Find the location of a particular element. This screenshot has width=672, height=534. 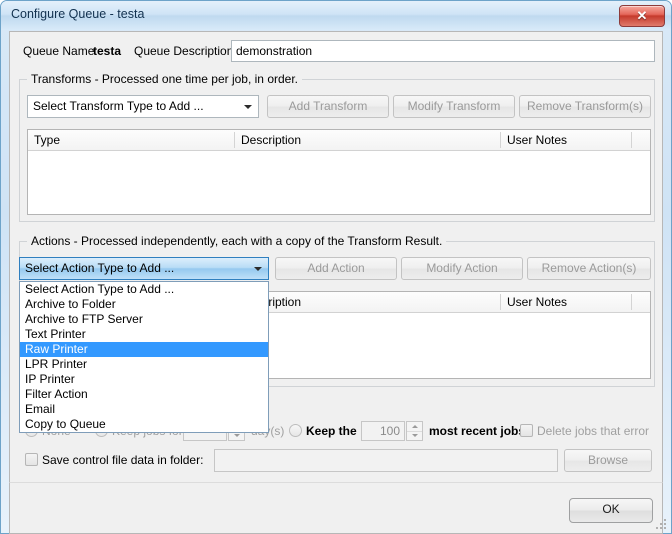

modify-transform-button: Modify Transform is located at coordinates (454, 106).